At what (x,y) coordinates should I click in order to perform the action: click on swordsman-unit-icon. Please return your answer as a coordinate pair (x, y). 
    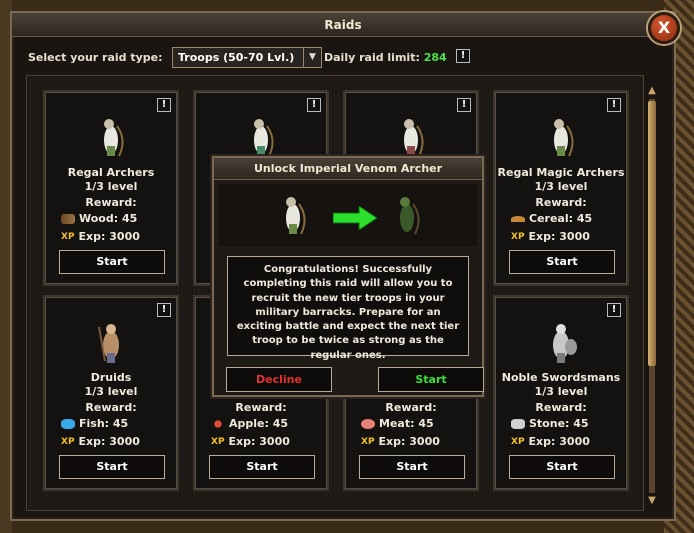
    Looking at the image, I should click on (565, 343).